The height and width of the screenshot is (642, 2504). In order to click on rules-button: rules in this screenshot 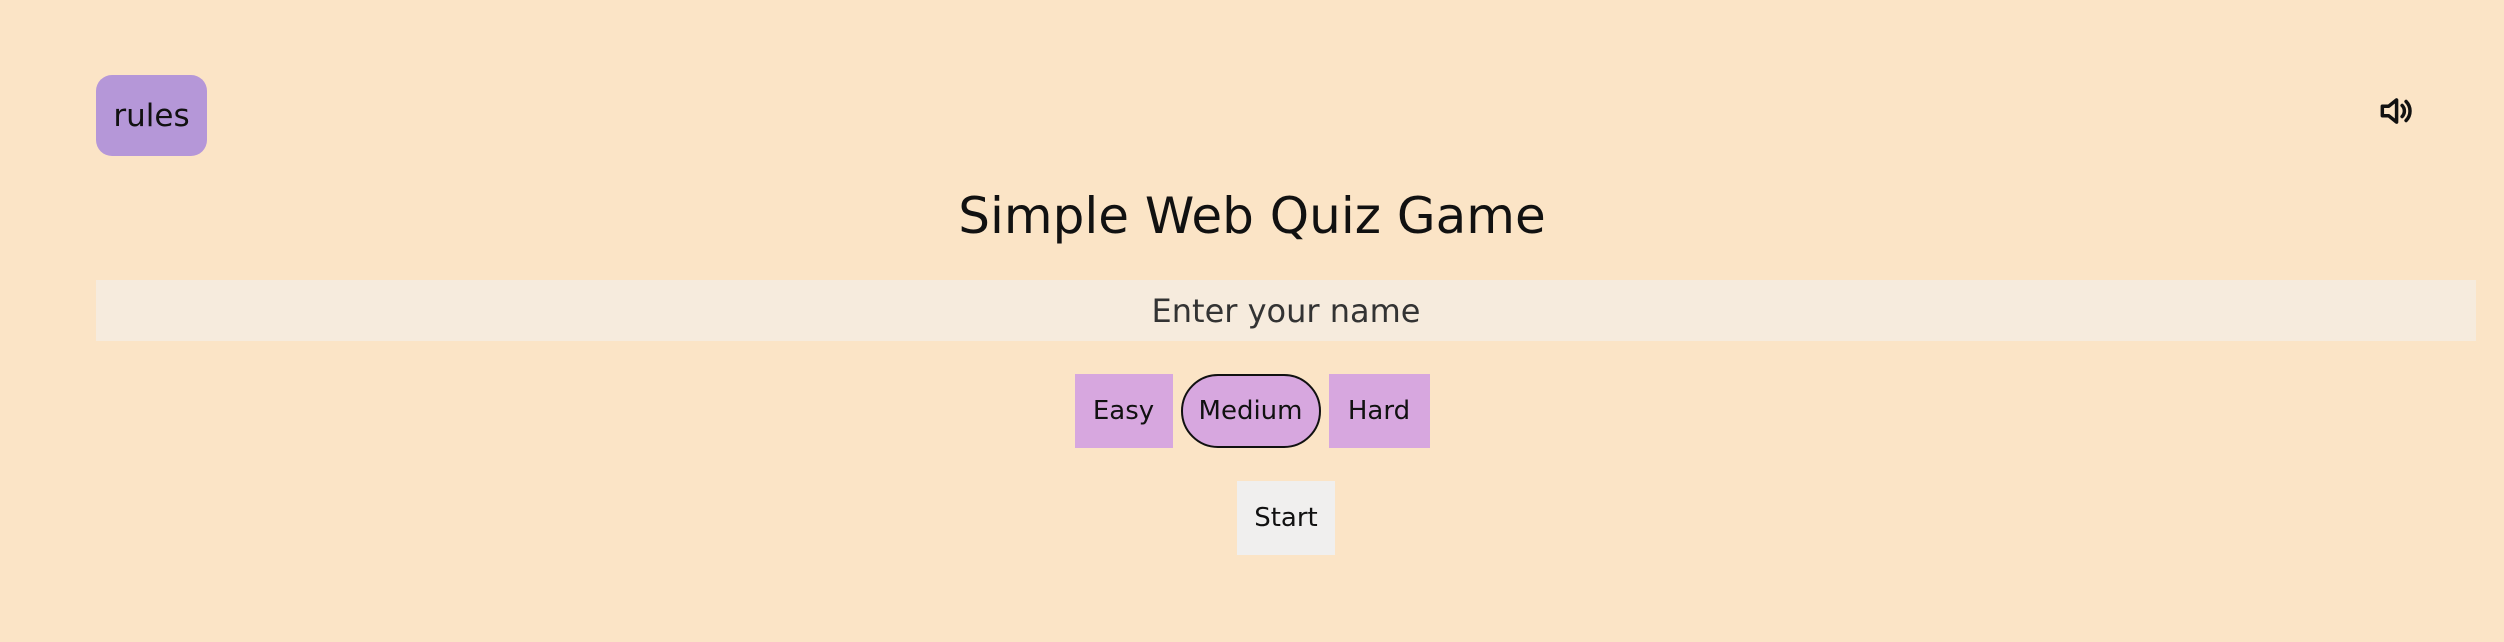, I will do `click(151, 115)`.